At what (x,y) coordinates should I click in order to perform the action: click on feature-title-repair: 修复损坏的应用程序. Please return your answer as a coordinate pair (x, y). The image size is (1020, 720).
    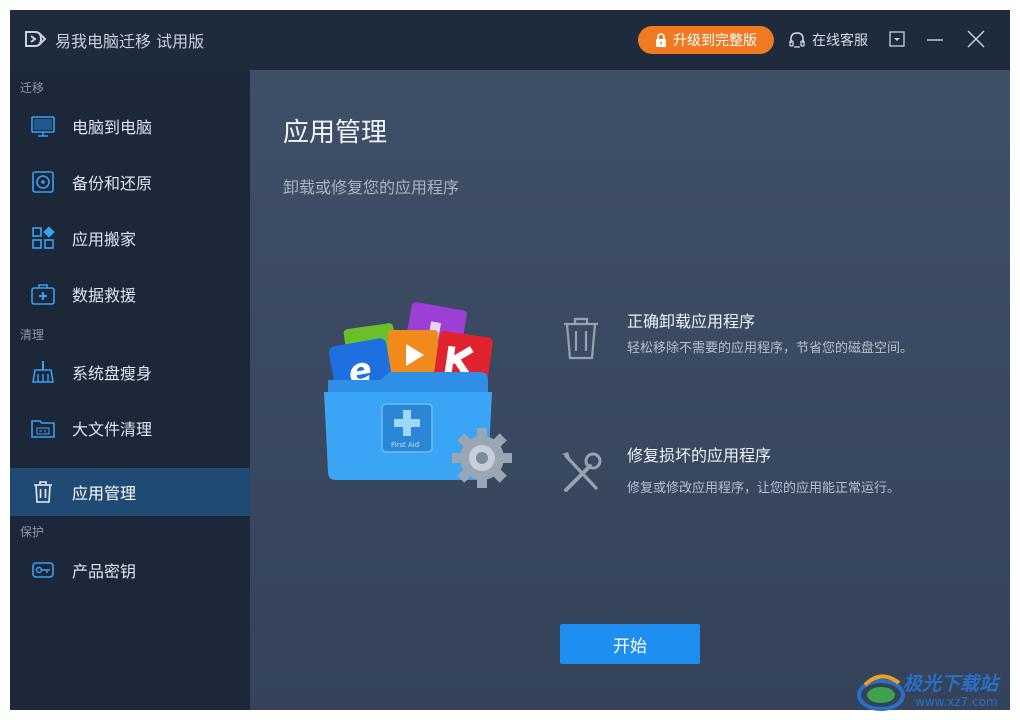
    Looking at the image, I should click on (699, 455).